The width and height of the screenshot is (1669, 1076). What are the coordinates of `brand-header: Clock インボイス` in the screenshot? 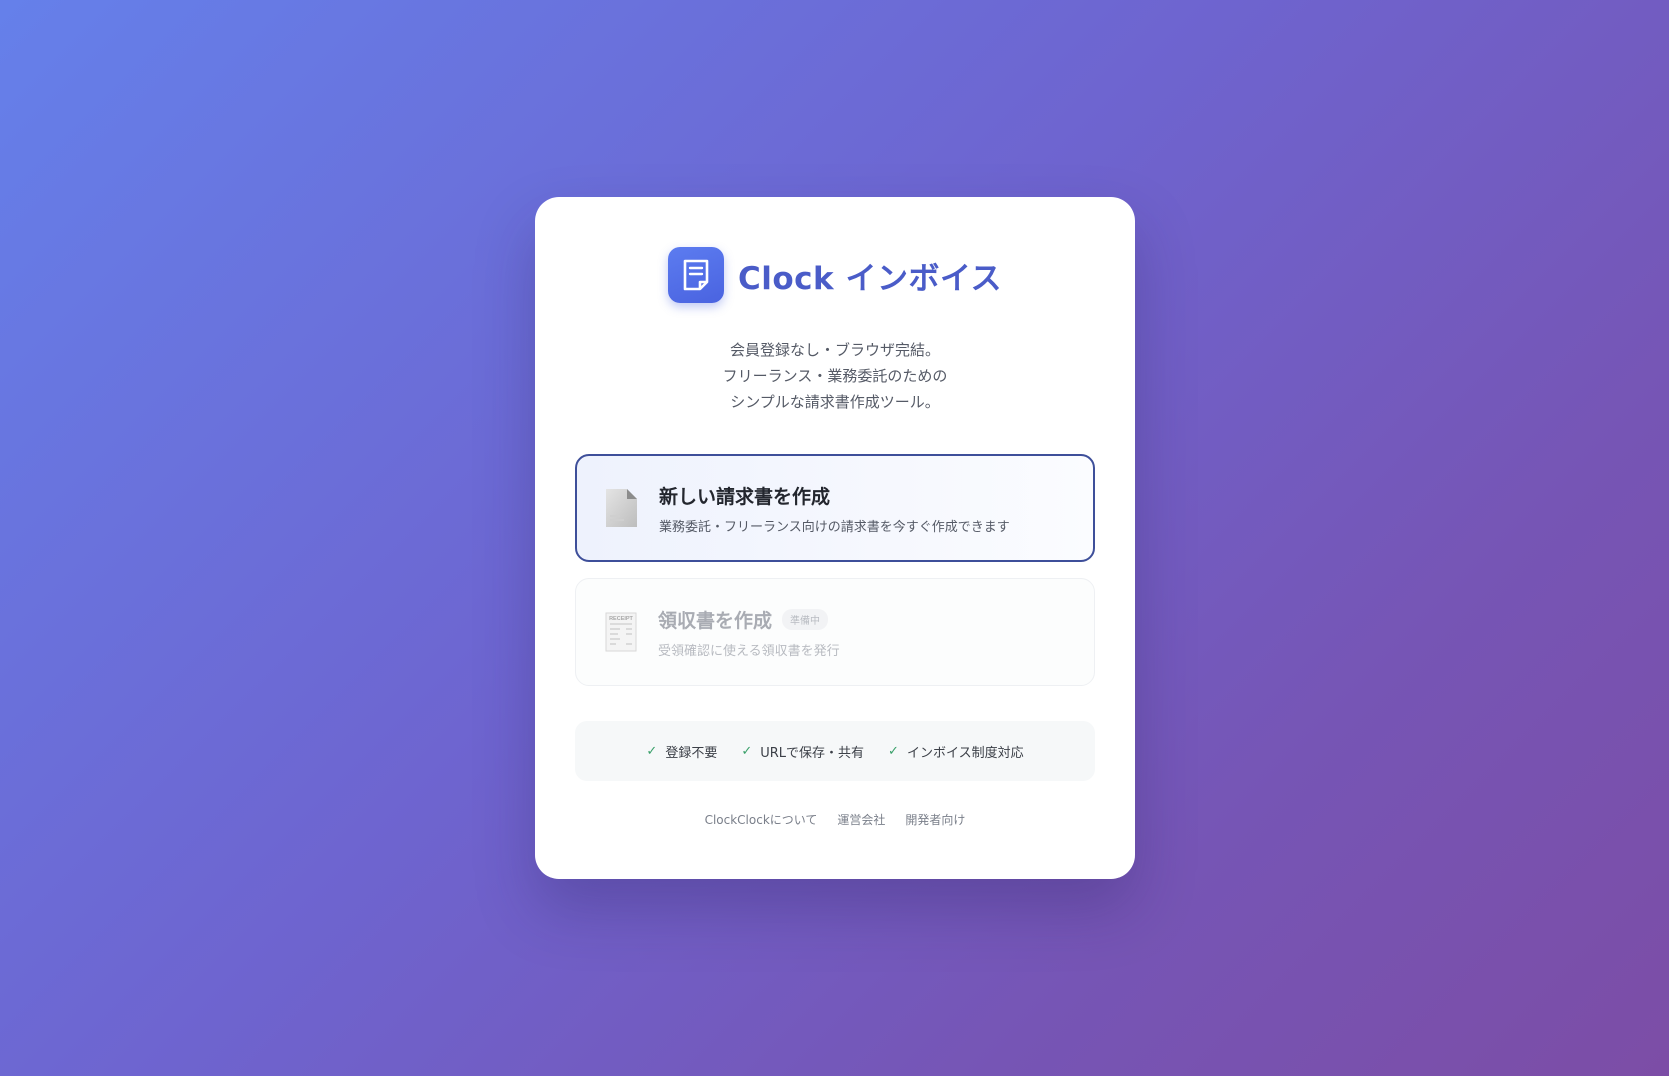 It's located at (835, 275).